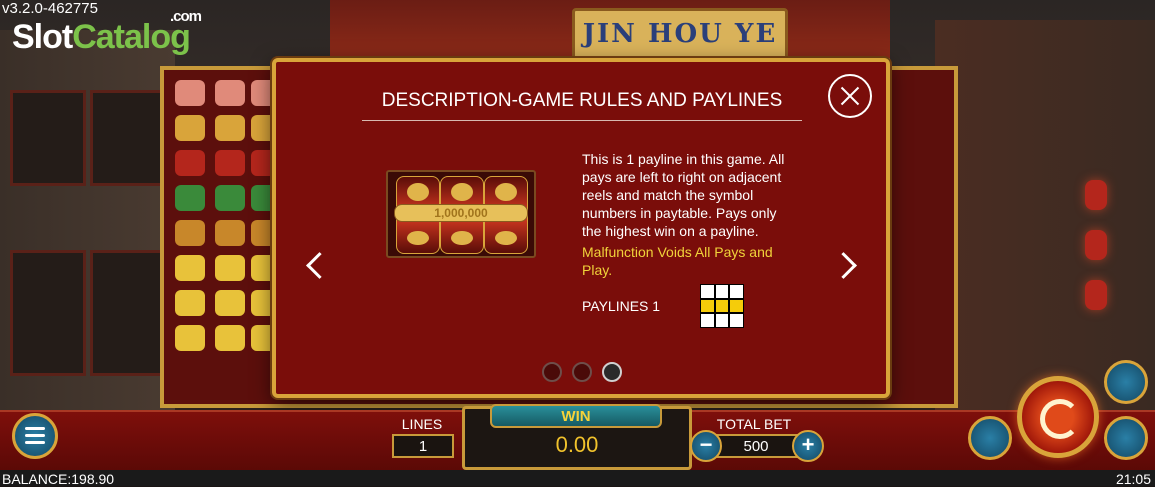  I want to click on version-text: v3.2.0-462775, so click(50, 8).